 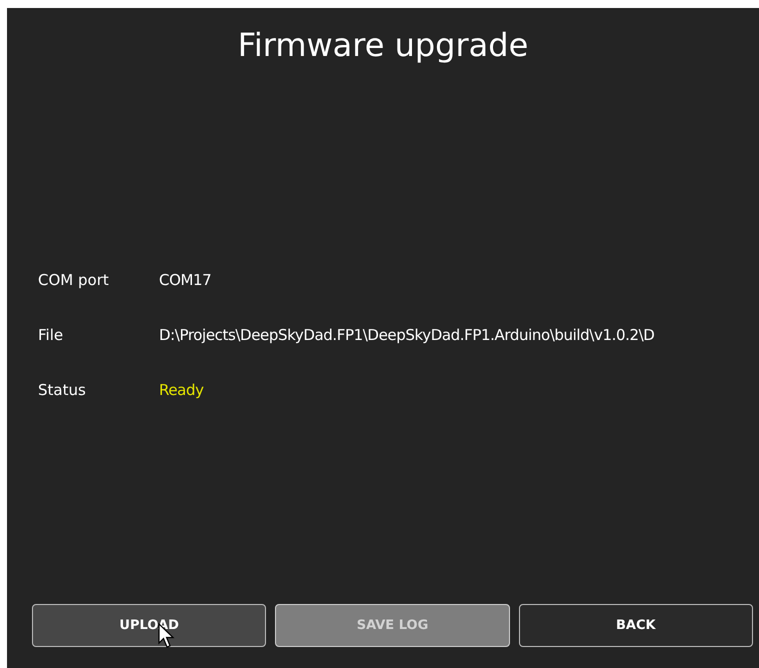 I want to click on field-value: Ready, so click(x=181, y=389).